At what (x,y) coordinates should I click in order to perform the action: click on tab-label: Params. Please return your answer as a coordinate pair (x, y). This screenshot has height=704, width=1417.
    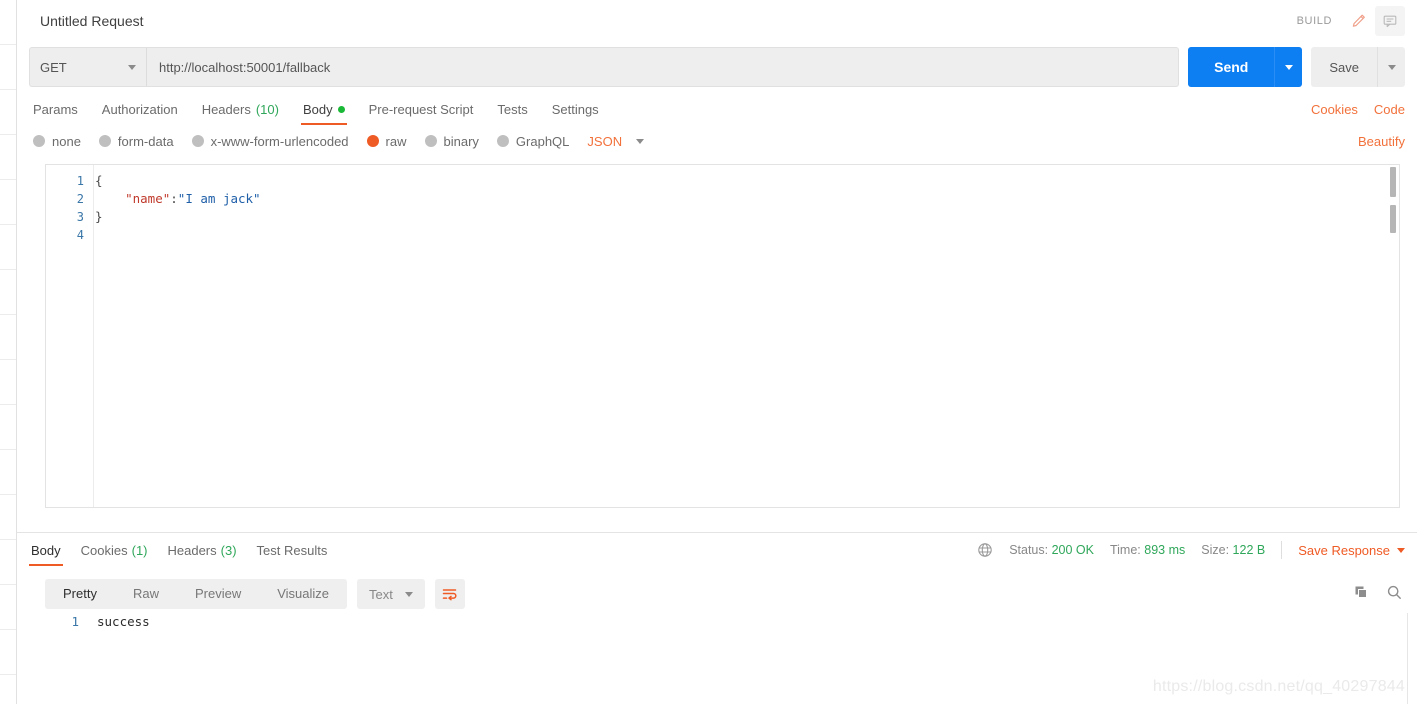
    Looking at the image, I should click on (55, 109).